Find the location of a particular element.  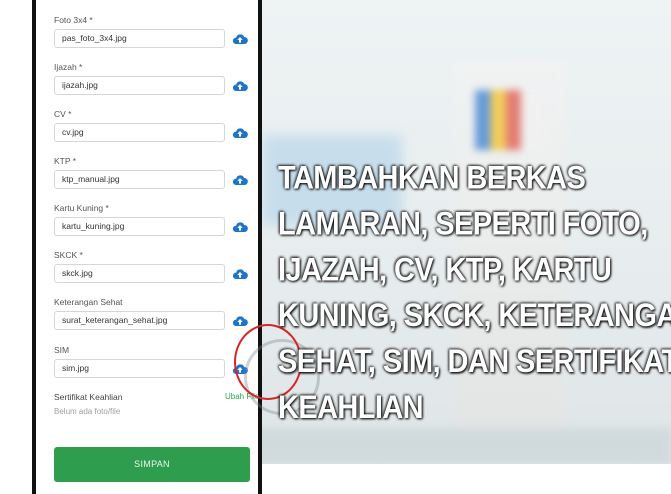

caption-line: KUNING, SKCK, KETERANGAN is located at coordinates (474, 316).